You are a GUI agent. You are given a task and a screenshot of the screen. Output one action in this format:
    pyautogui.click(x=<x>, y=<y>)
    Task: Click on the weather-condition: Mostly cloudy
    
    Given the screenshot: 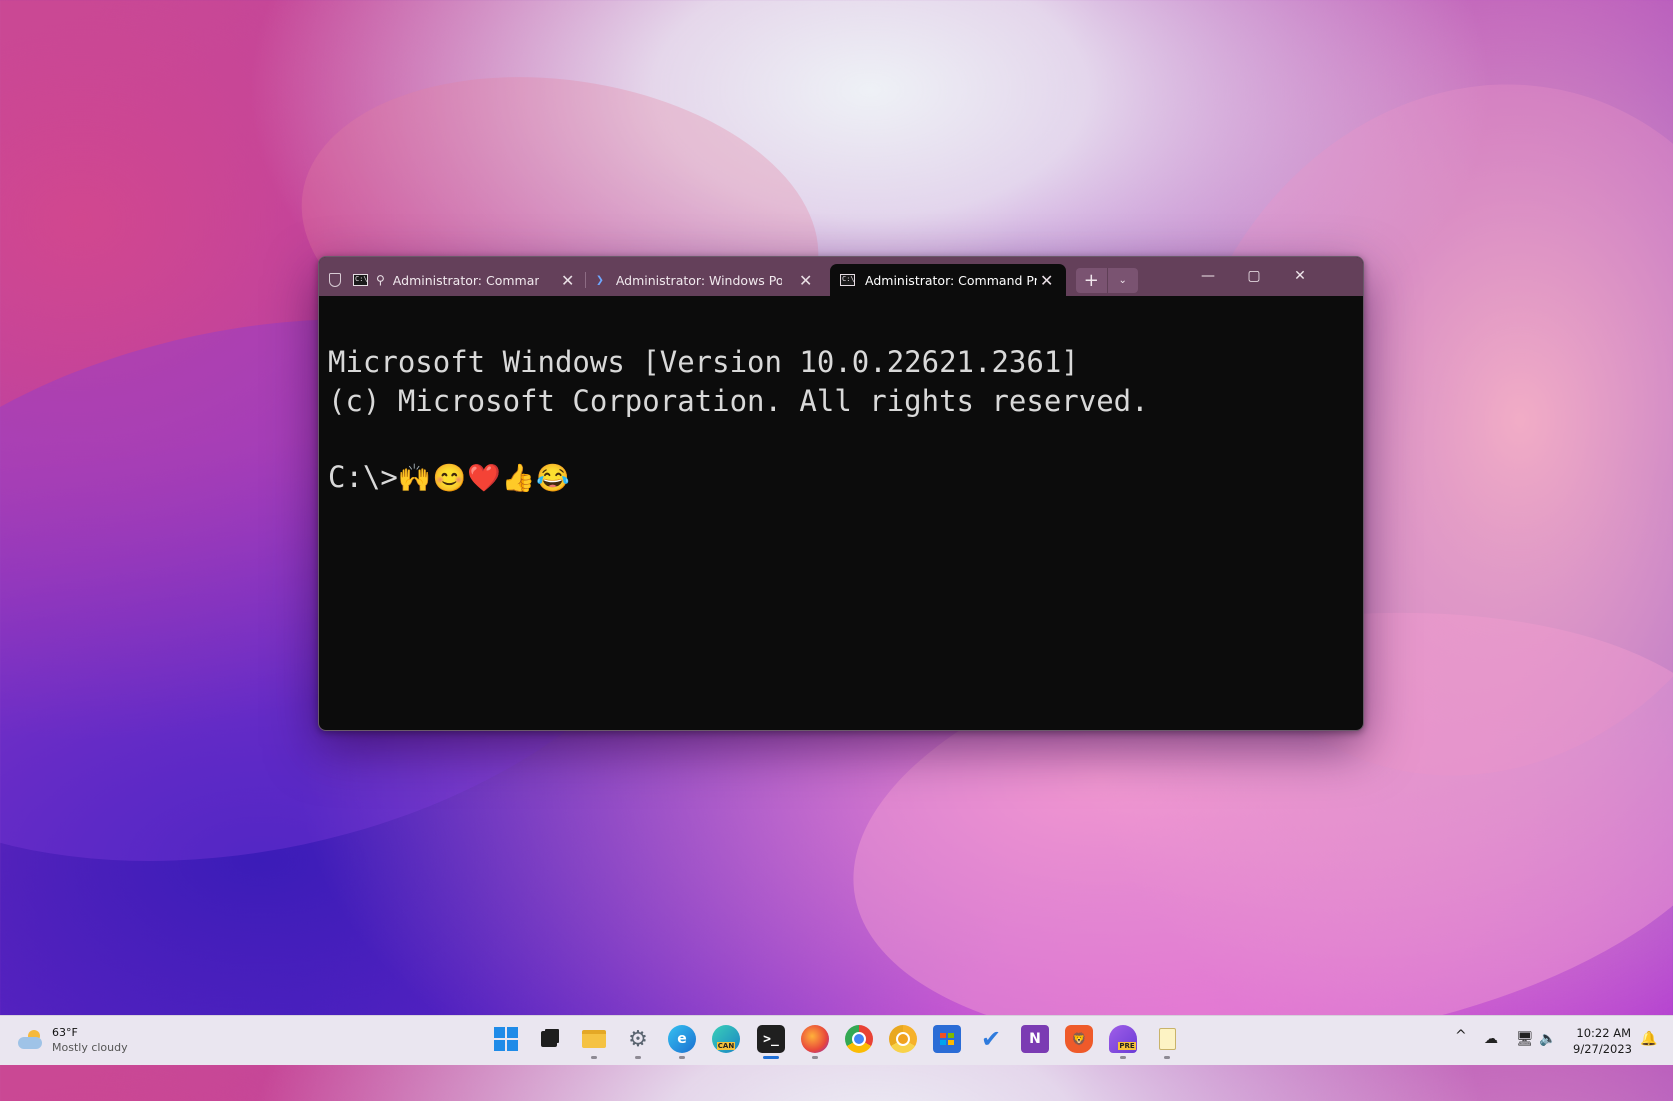 What is the action you would take?
    pyautogui.click(x=90, y=1047)
    